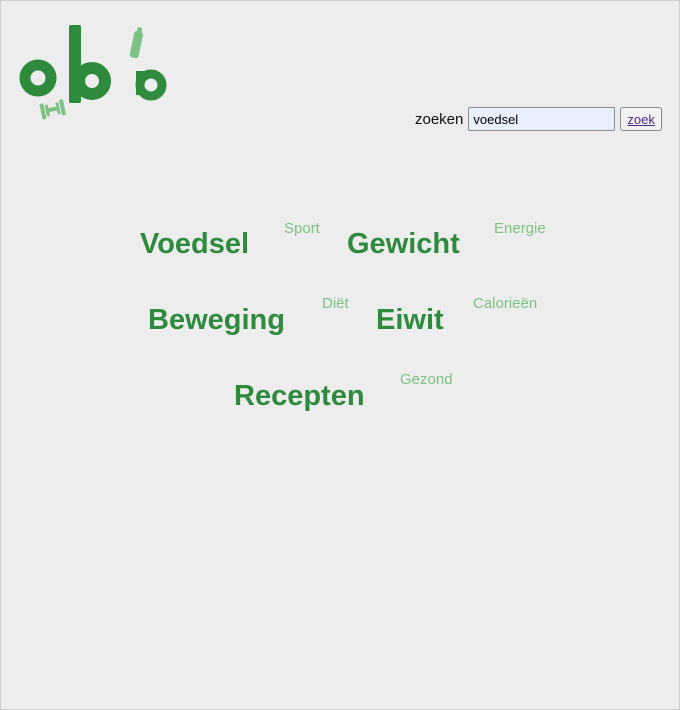 This screenshot has width=680, height=710. Describe the element at coordinates (302, 228) in the screenshot. I see `tag-sport: Sport` at that location.